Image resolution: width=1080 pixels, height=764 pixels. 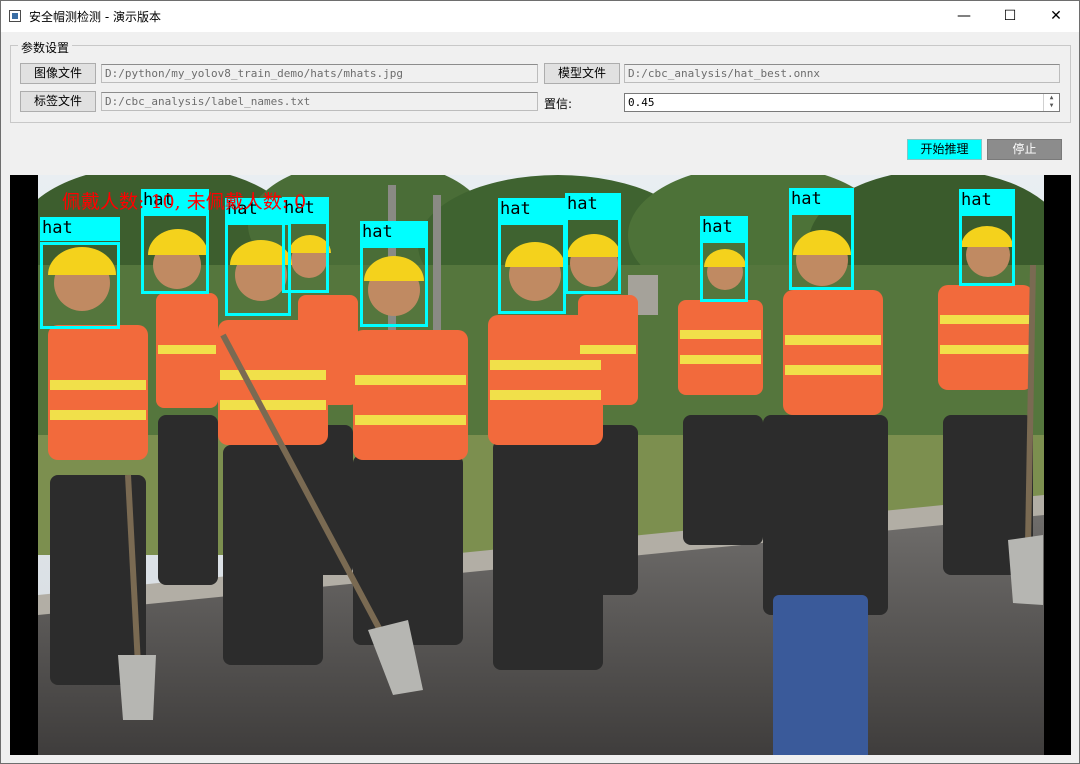 What do you see at coordinates (842, 102) in the screenshot?
I see `confidence-spinbox: 0.45 ▲ ▼` at bounding box center [842, 102].